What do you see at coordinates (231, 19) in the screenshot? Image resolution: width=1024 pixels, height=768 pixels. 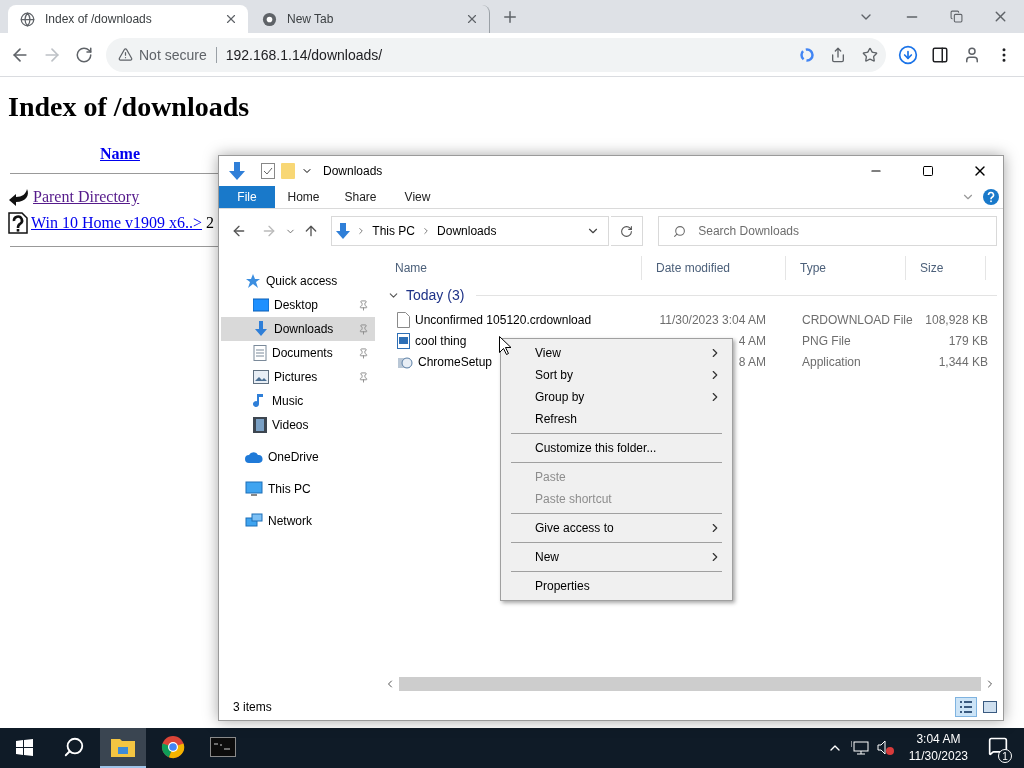 I see `close-icon` at bounding box center [231, 19].